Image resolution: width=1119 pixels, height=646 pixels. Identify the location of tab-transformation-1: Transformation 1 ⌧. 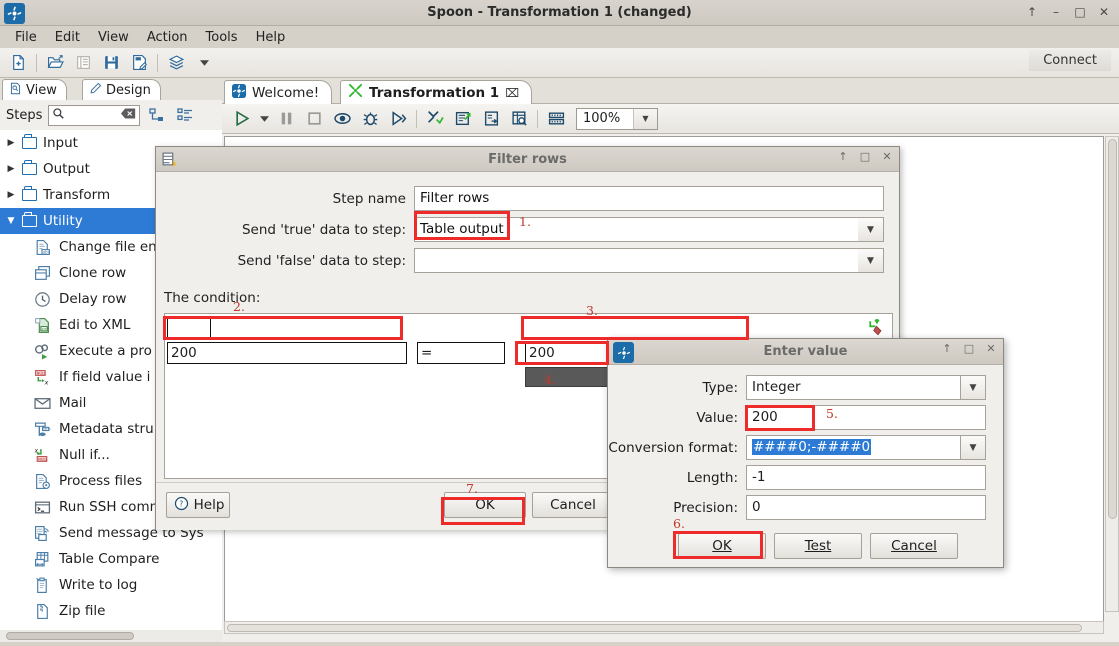
(436, 92).